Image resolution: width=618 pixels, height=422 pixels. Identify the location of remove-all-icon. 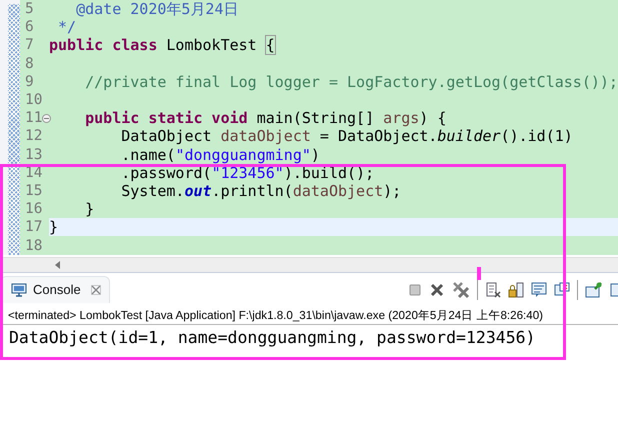
(461, 289).